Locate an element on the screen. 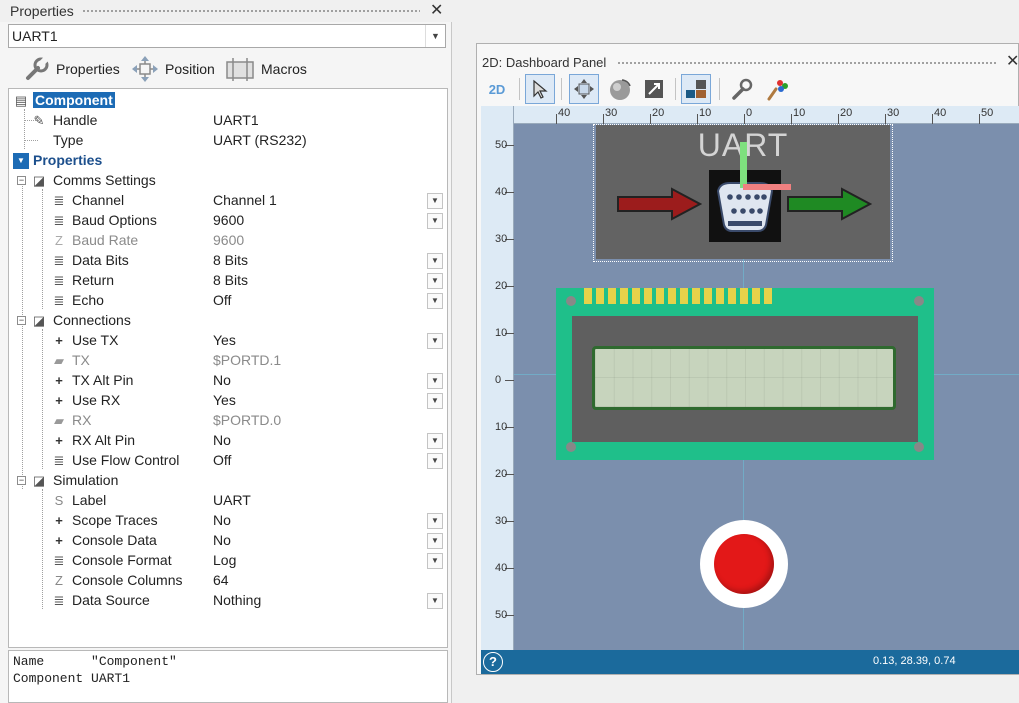 The image size is (1019, 703). console-data-value: No is located at coordinates (222, 540).